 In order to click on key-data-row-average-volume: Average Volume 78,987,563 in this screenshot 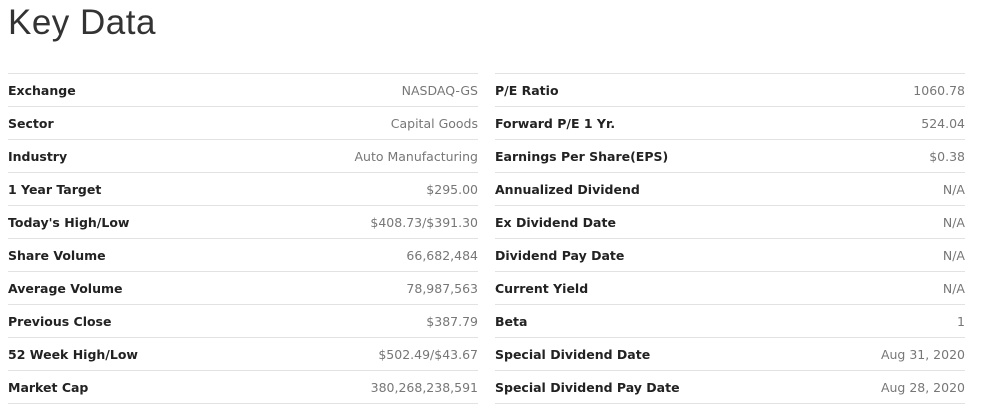, I will do `click(243, 288)`.